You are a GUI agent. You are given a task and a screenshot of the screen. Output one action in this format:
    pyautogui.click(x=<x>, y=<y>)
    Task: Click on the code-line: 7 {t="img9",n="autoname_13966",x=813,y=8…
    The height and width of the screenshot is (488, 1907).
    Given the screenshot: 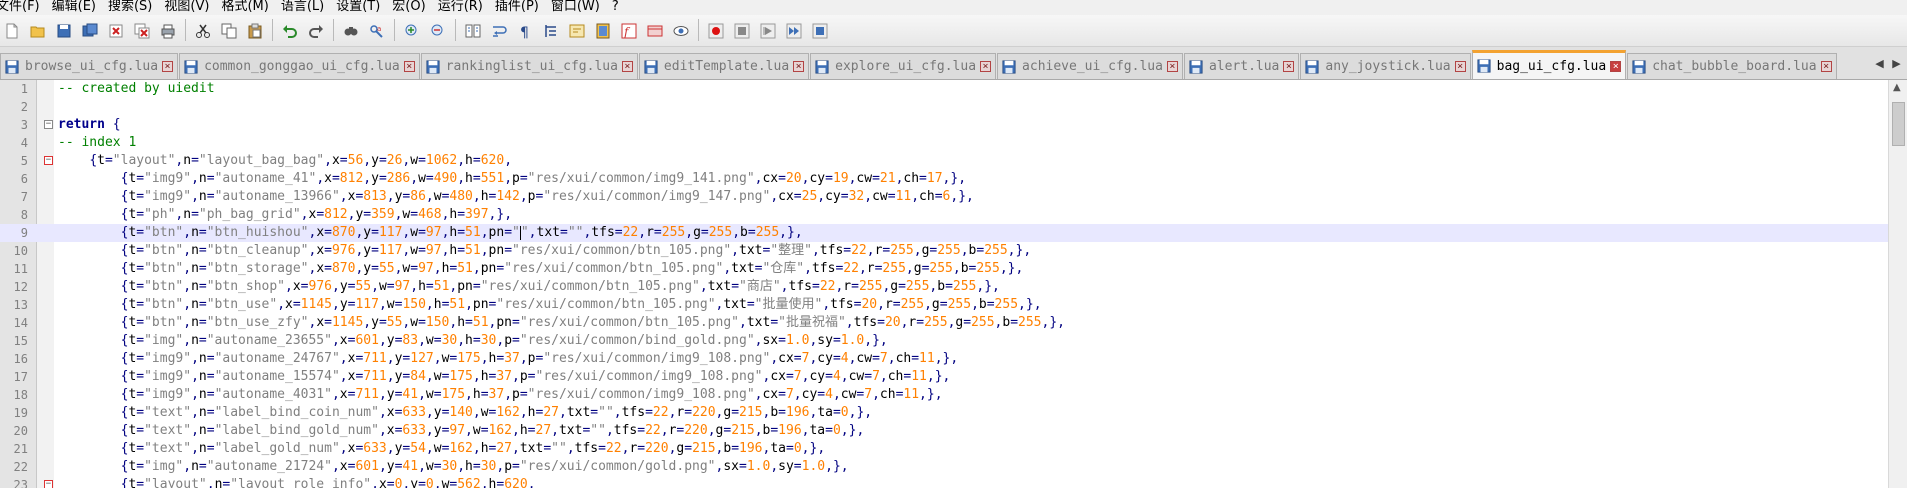 What is the action you would take?
    pyautogui.click(x=944, y=197)
    